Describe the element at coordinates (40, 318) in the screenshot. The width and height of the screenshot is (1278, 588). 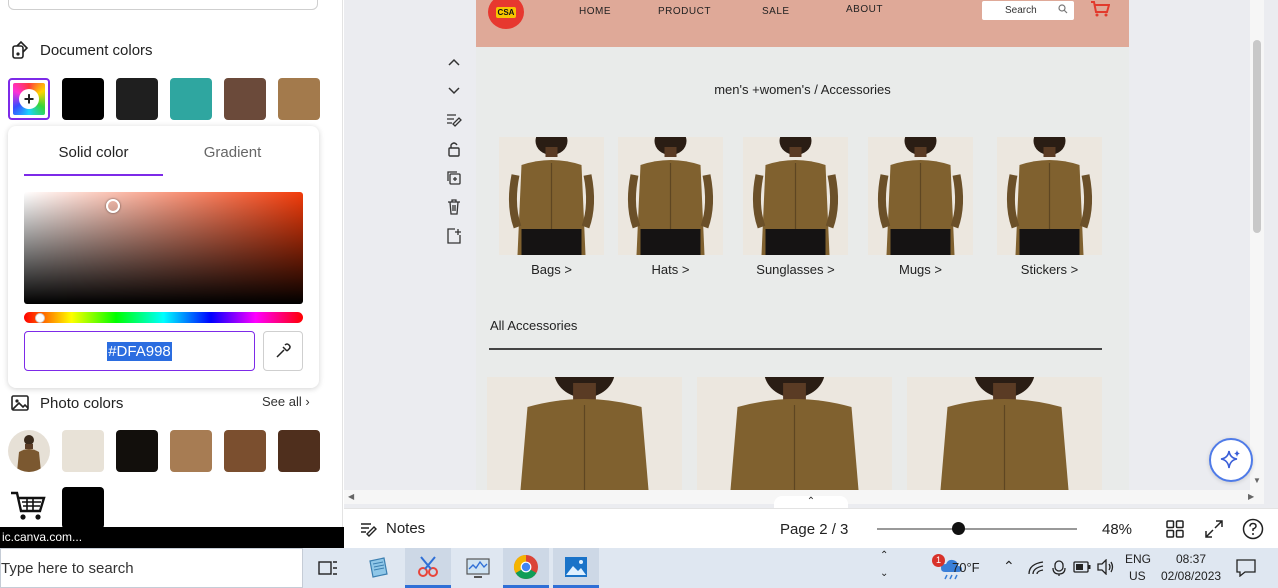
I see `hue-slider-handle` at that location.